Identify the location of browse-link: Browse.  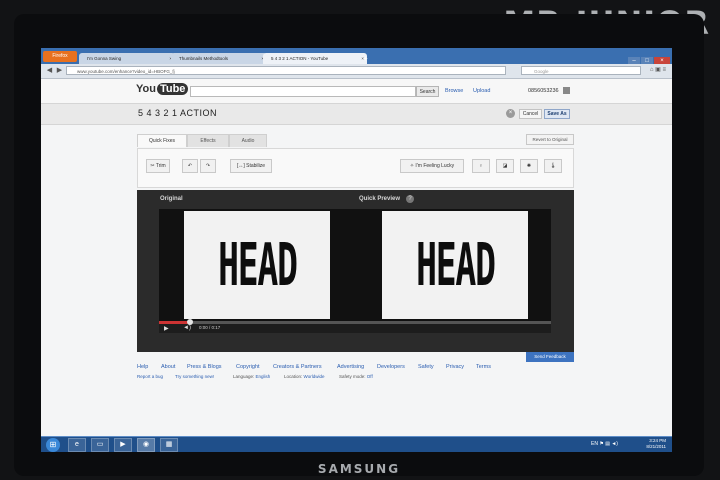
(454, 91).